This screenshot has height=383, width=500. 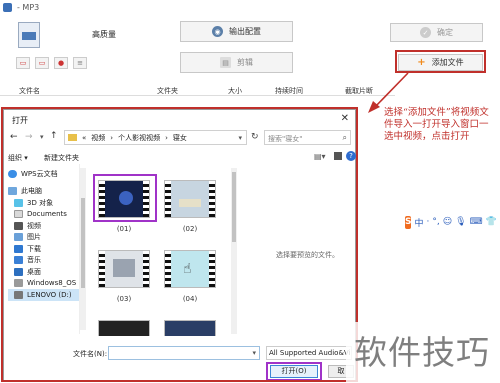 What do you see at coordinates (460, 222) in the screenshot?
I see `microphone-icon: 🎙` at bounding box center [460, 222].